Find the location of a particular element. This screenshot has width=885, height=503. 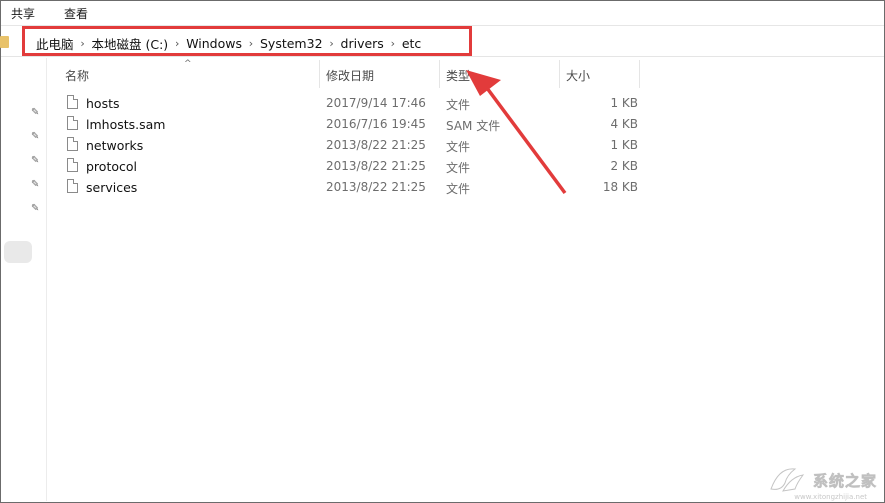

file-row: services 2013/8/22 21:25 文件 18 KB is located at coordinates (348, 187).